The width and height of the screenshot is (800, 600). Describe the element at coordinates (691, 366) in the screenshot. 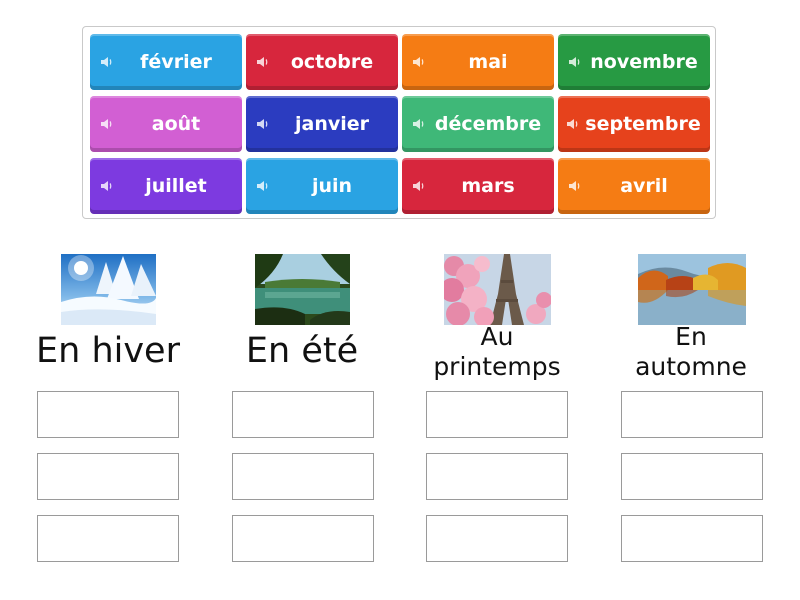

I see `column-title-autumn-line2: automne` at that location.